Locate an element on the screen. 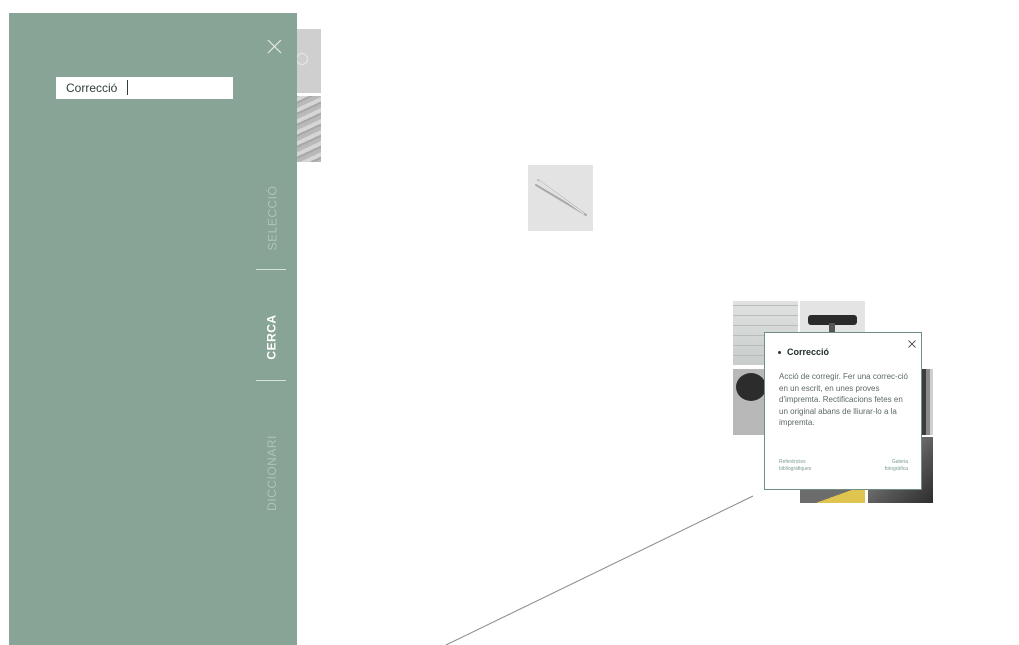  text-caret is located at coordinates (127, 87).